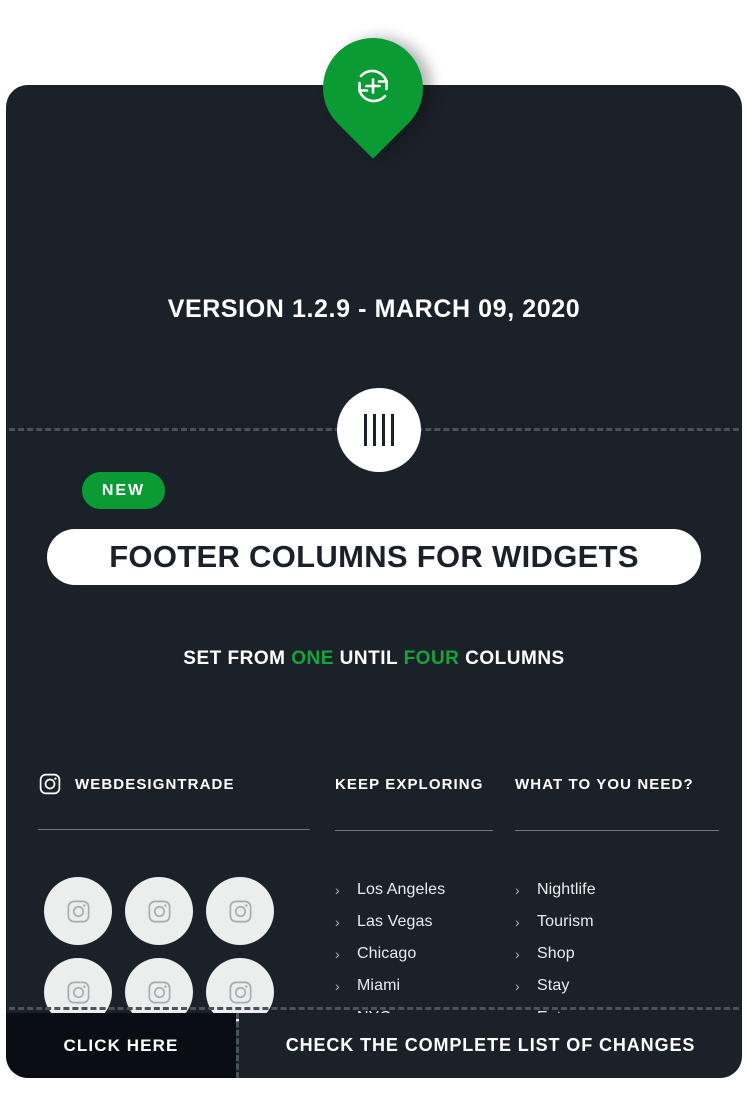  I want to click on feature-title: FOOTER COLUMNS FOR WIDGETS, so click(374, 556).